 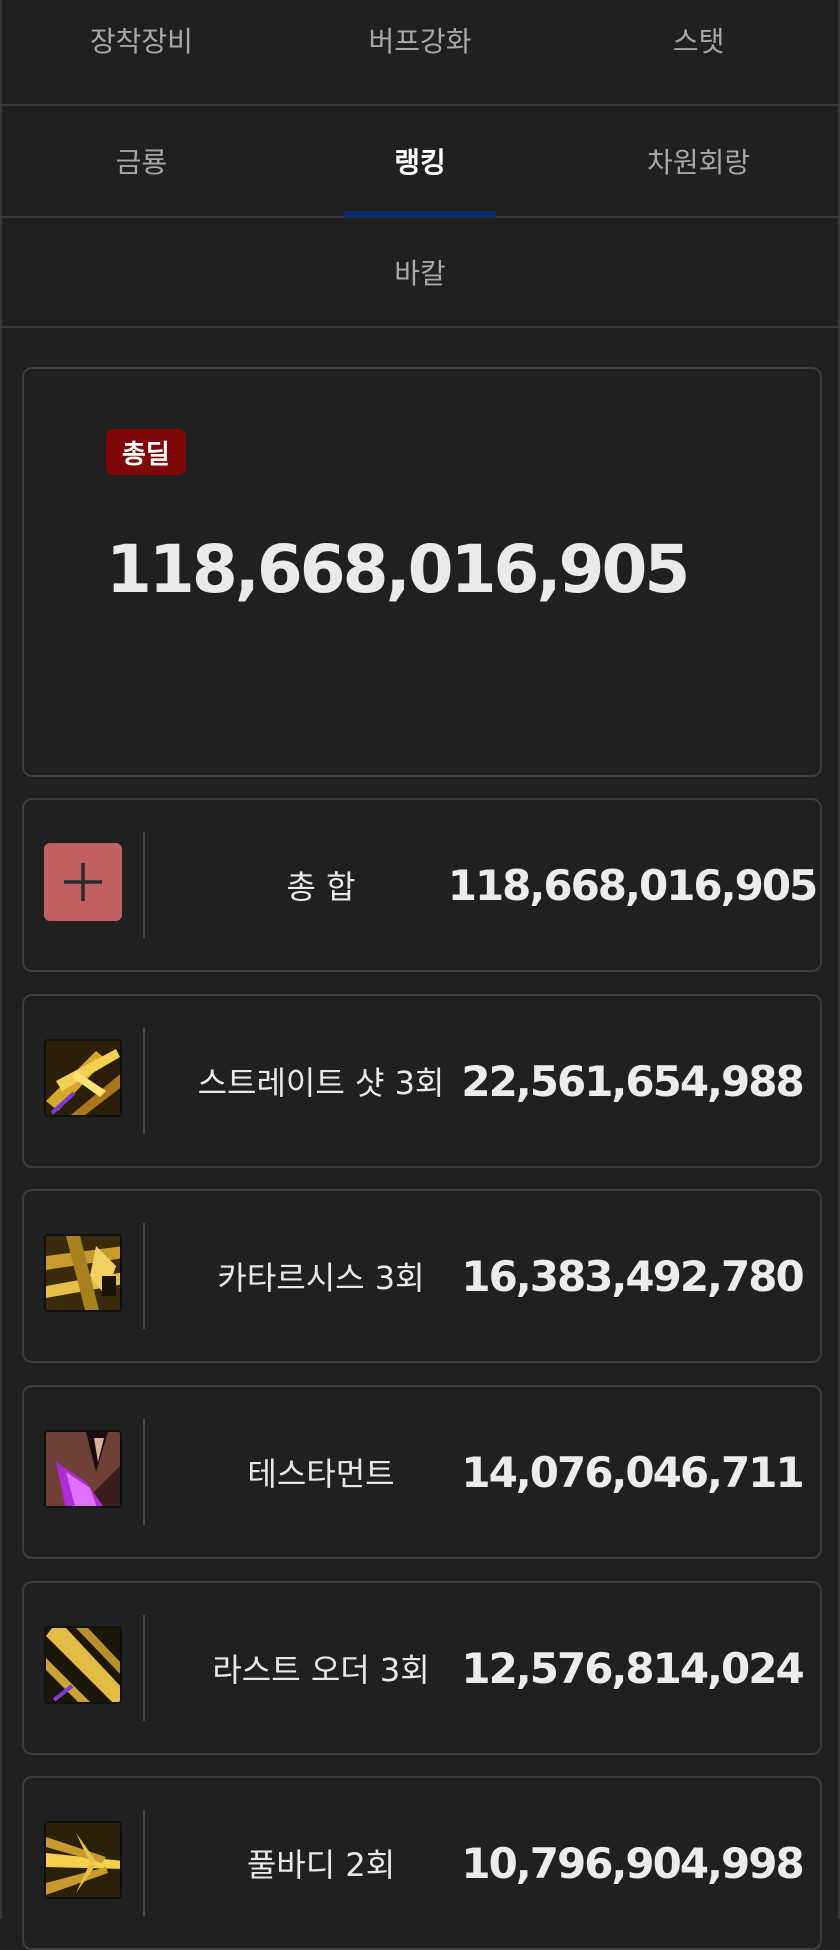 What do you see at coordinates (422, 1863) in the screenshot?
I see `damage-row-full-body: 풀바디 2회 10,796,904,998` at bounding box center [422, 1863].